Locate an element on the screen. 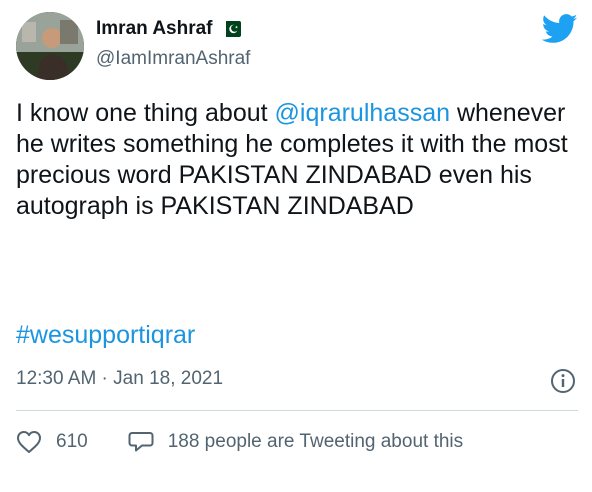  author-avatar is located at coordinates (50, 46).